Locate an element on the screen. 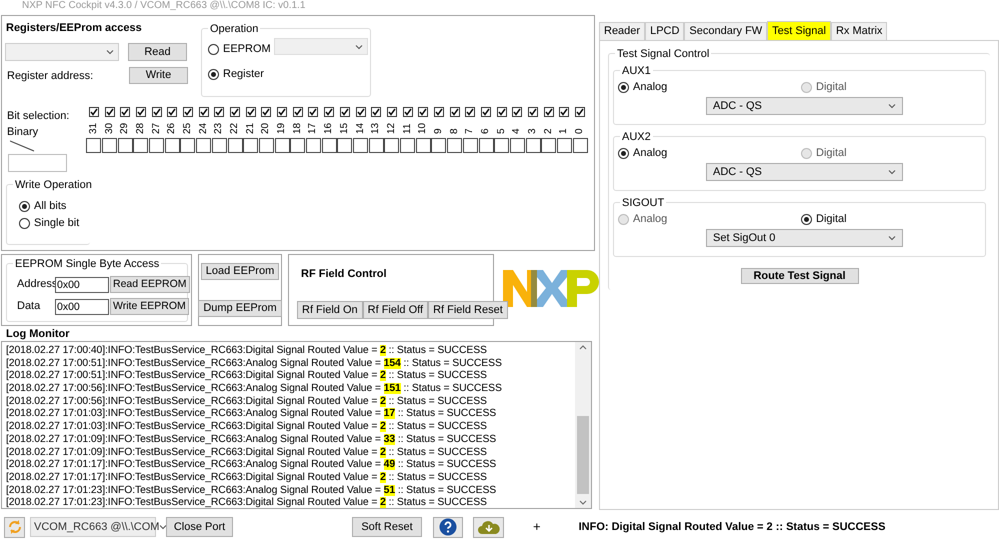 This screenshot has width=999, height=542. button: Route Test Signal is located at coordinates (799, 276).